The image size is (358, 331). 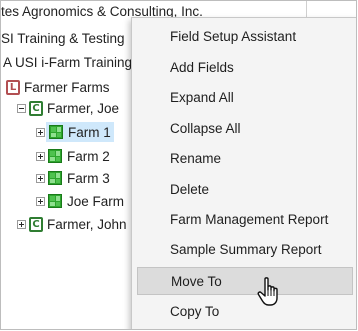 I want to click on menu-item-field-setup-assistant: Field Setup Assistant, so click(x=245, y=37).